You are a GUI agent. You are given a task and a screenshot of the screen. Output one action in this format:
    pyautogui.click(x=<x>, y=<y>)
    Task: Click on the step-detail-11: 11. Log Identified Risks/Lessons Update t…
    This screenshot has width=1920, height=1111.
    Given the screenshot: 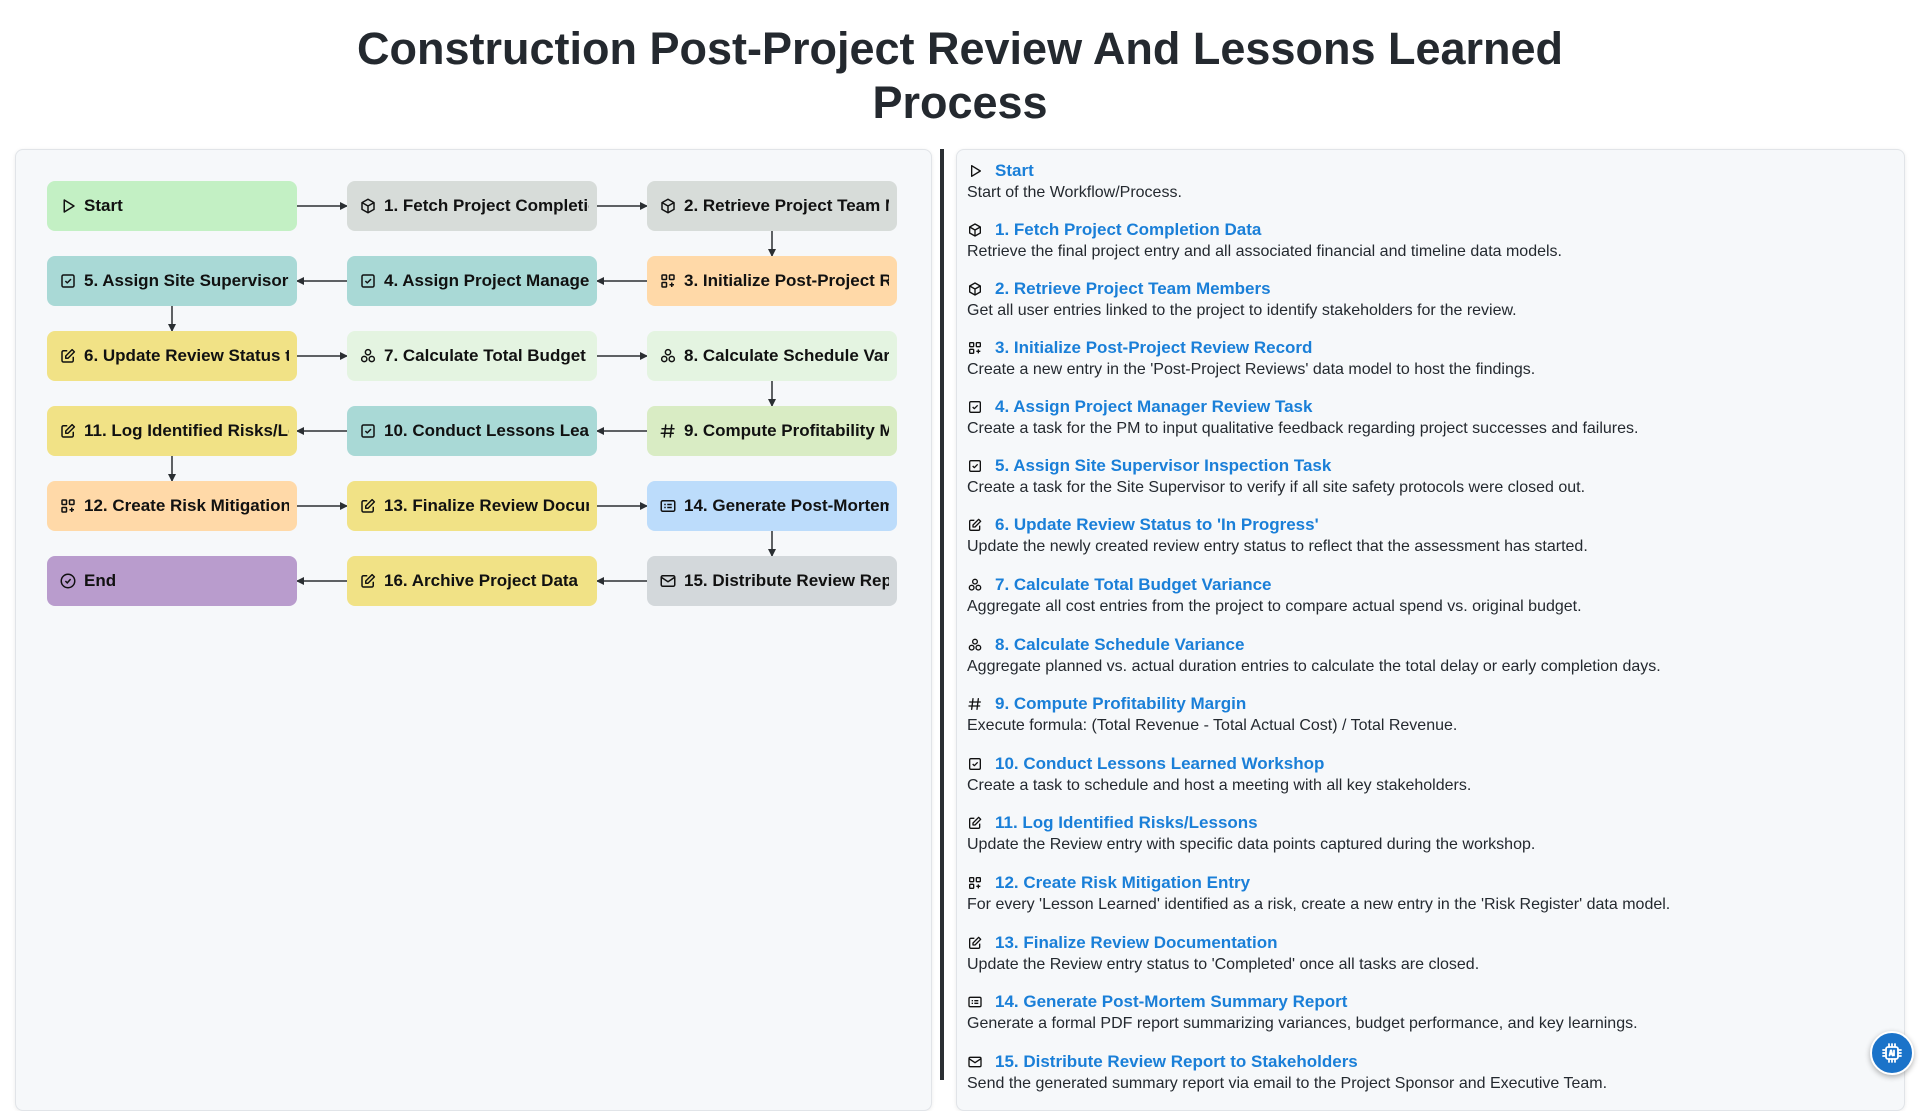 What is the action you would take?
    pyautogui.click(x=1427, y=833)
    